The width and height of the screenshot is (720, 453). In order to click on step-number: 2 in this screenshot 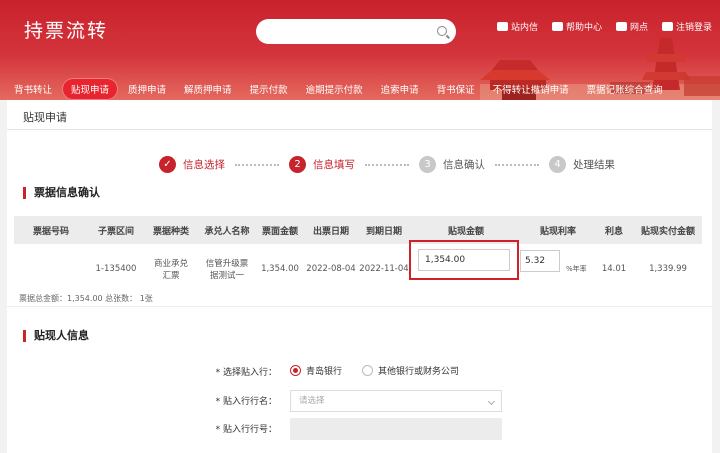, I will do `click(297, 164)`.